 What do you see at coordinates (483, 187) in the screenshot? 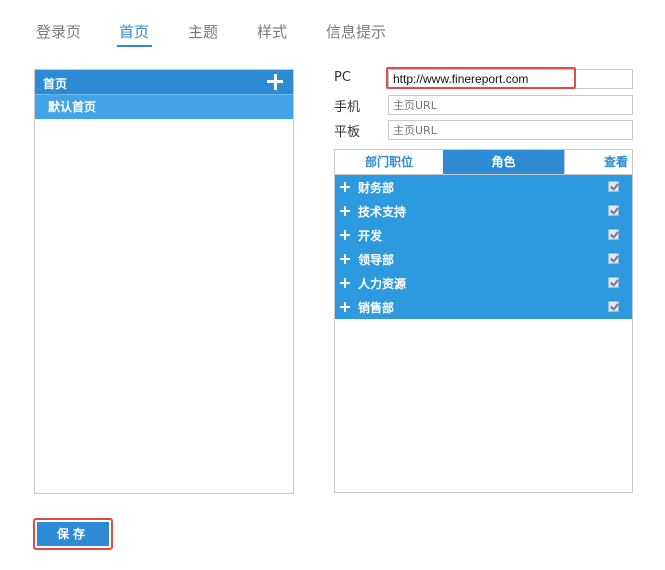
I see `role-row: 财务部` at bounding box center [483, 187].